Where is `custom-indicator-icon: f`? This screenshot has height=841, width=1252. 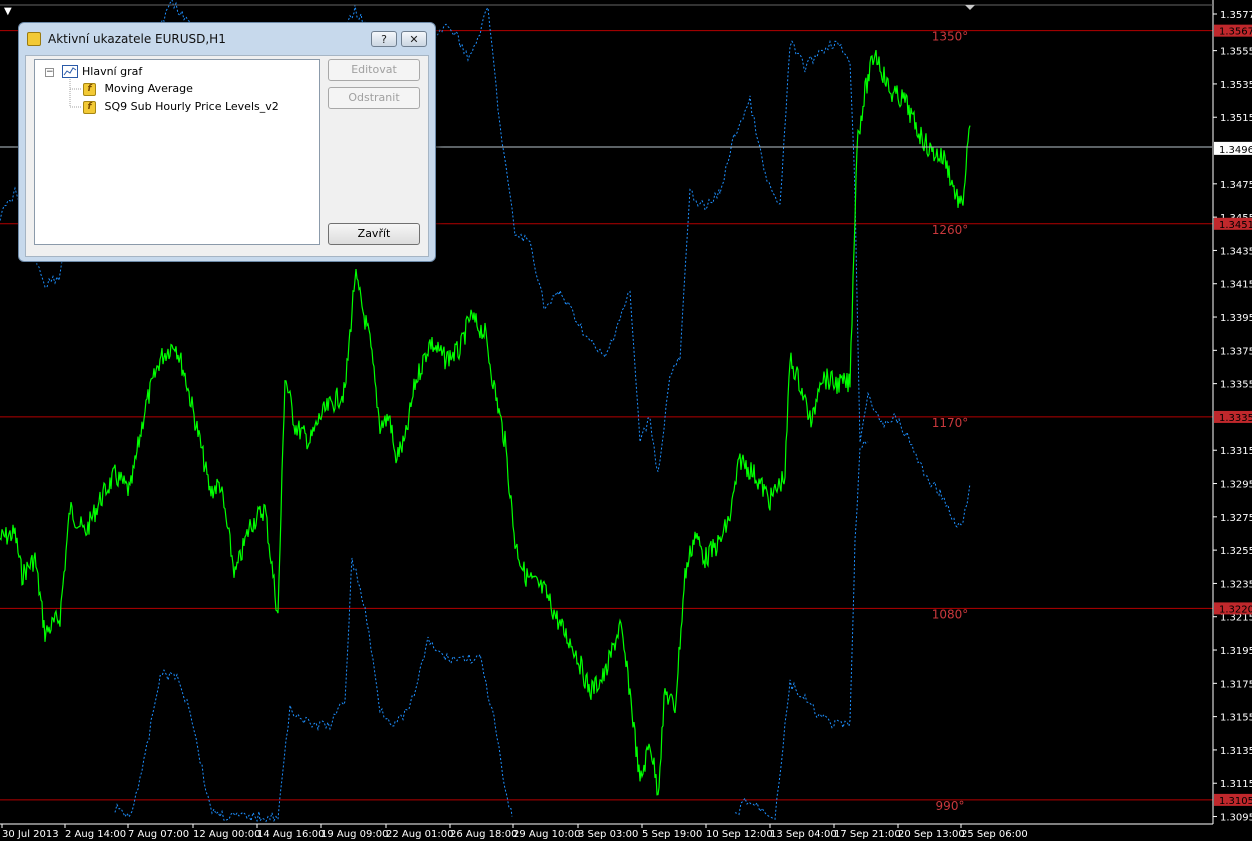
custom-indicator-icon: f is located at coordinates (89, 107).